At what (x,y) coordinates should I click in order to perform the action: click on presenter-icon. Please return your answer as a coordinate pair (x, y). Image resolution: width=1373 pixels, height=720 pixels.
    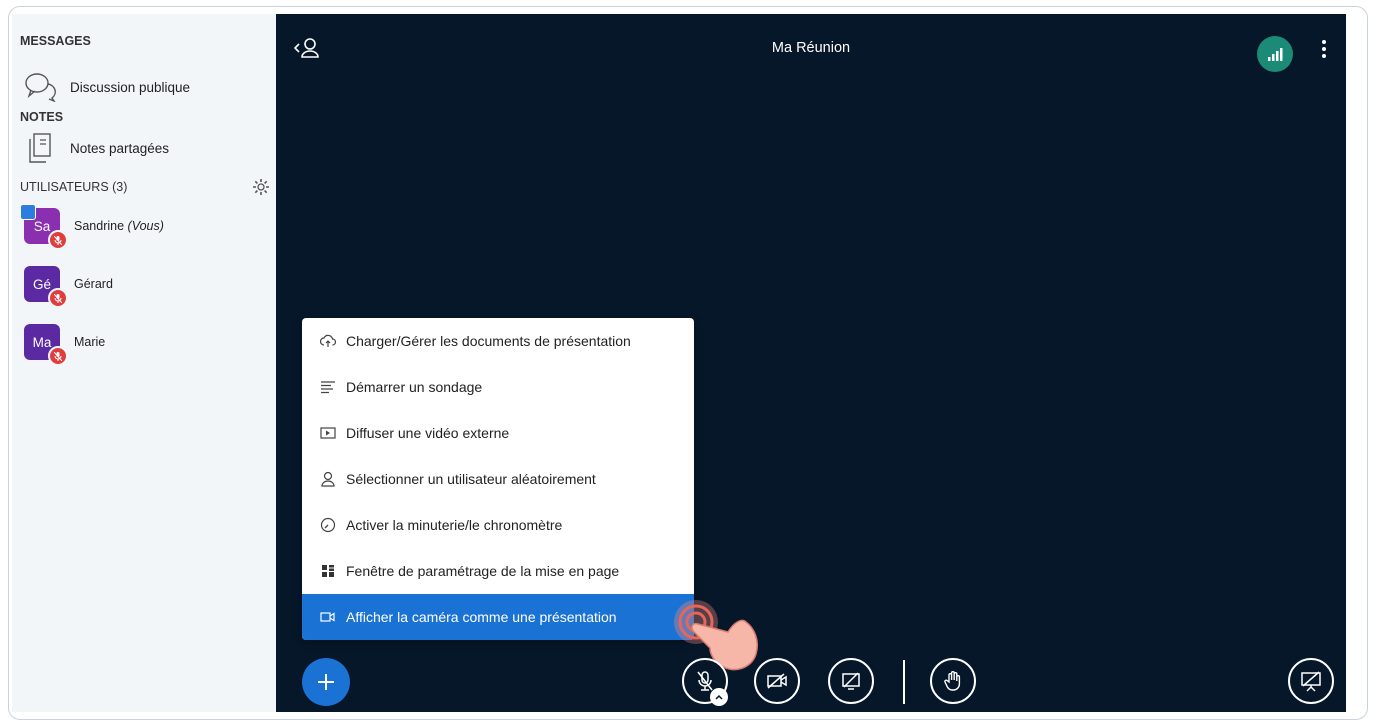
    Looking at the image, I should click on (28, 212).